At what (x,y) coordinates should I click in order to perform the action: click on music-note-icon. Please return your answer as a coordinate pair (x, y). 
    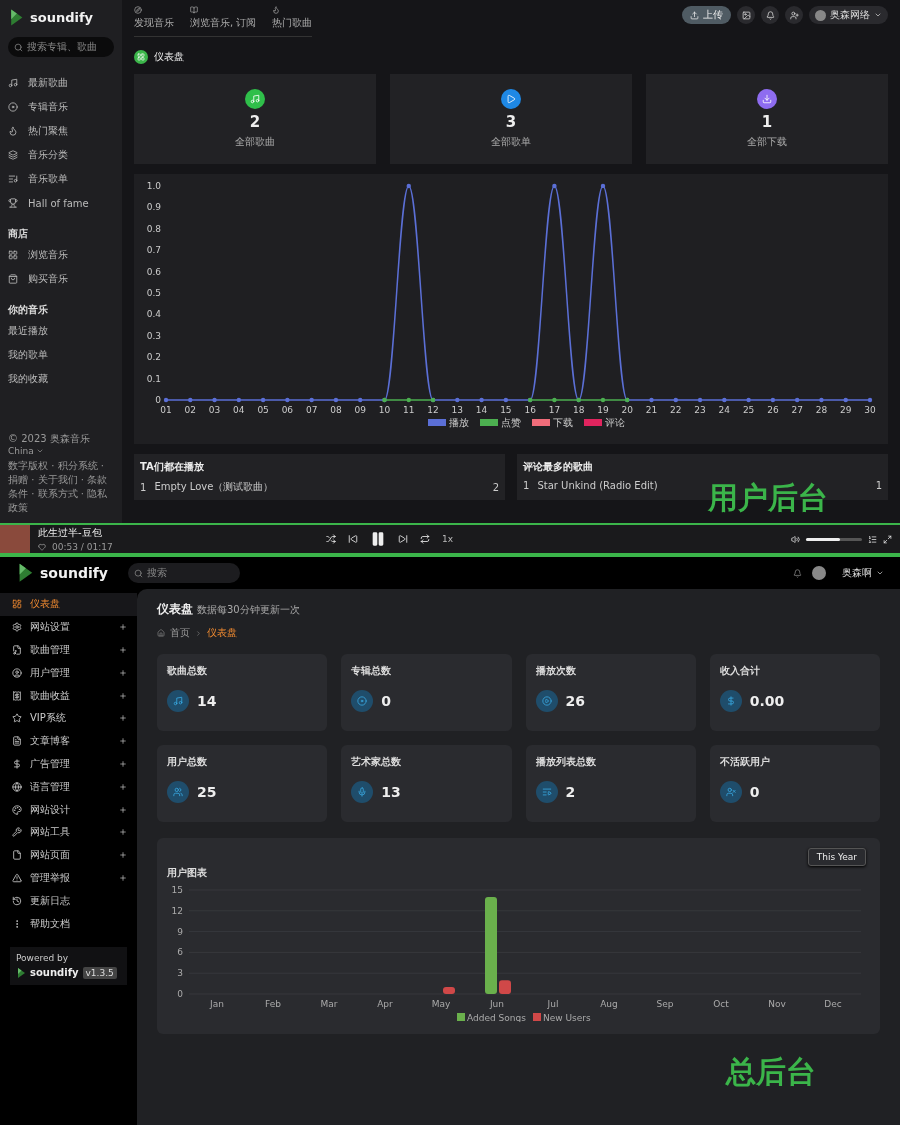
    Looking at the image, I should click on (13, 83).